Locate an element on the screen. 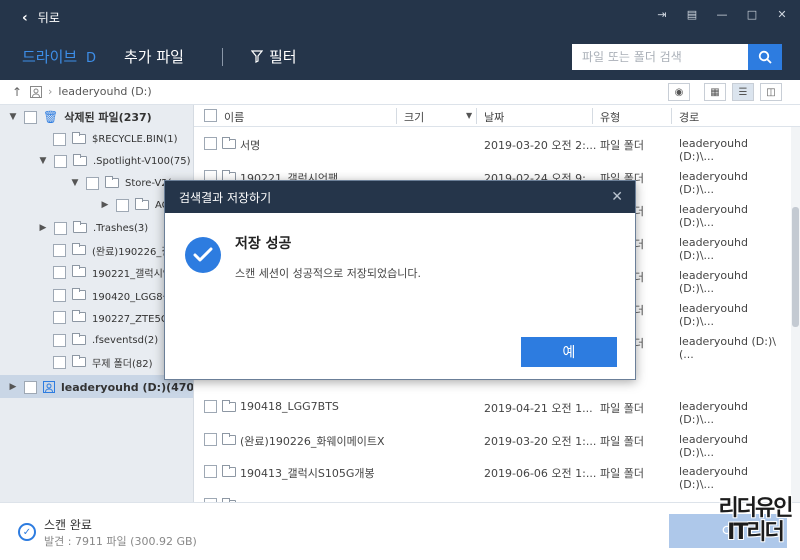  breadcrumb-path: leaderyouhd (D:) is located at coordinates (104, 91).